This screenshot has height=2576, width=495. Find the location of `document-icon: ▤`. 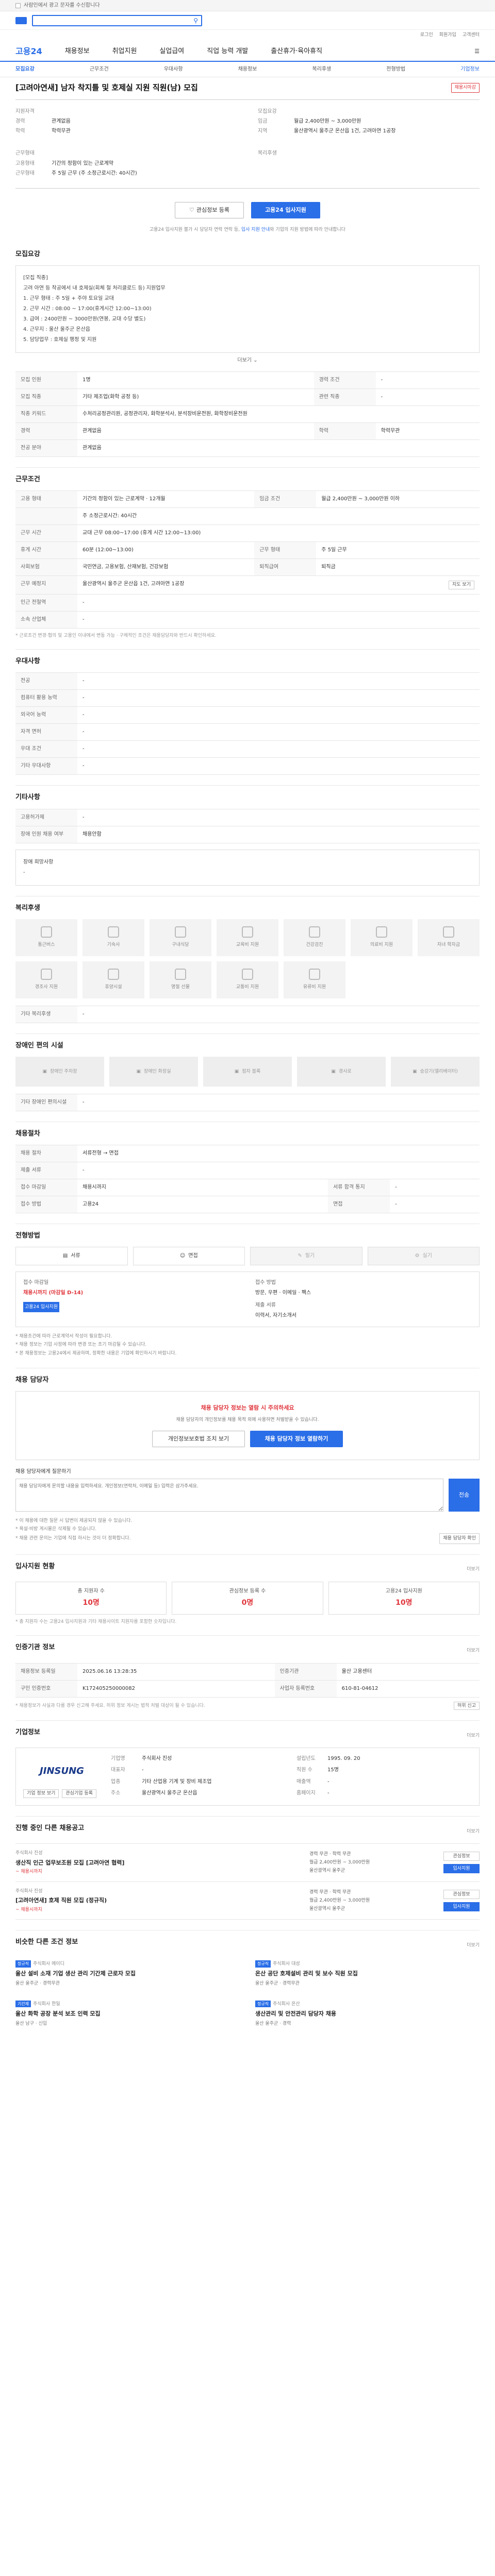

document-icon: ▤ is located at coordinates (65, 1256).